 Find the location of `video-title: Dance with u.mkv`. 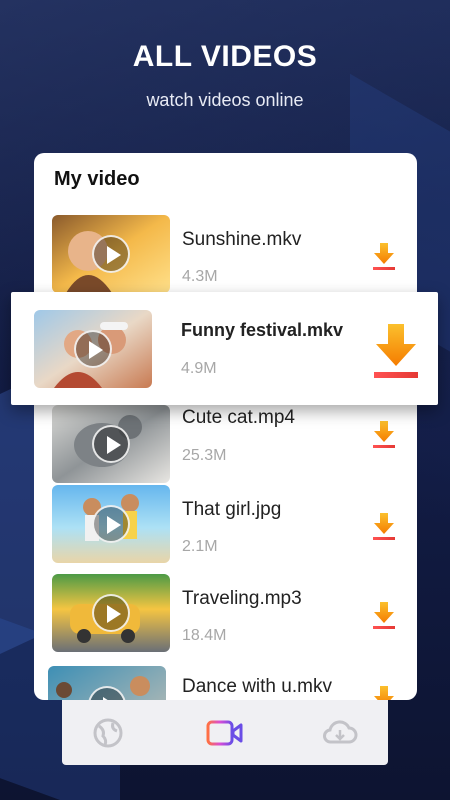

video-title: Dance with u.mkv is located at coordinates (257, 686).